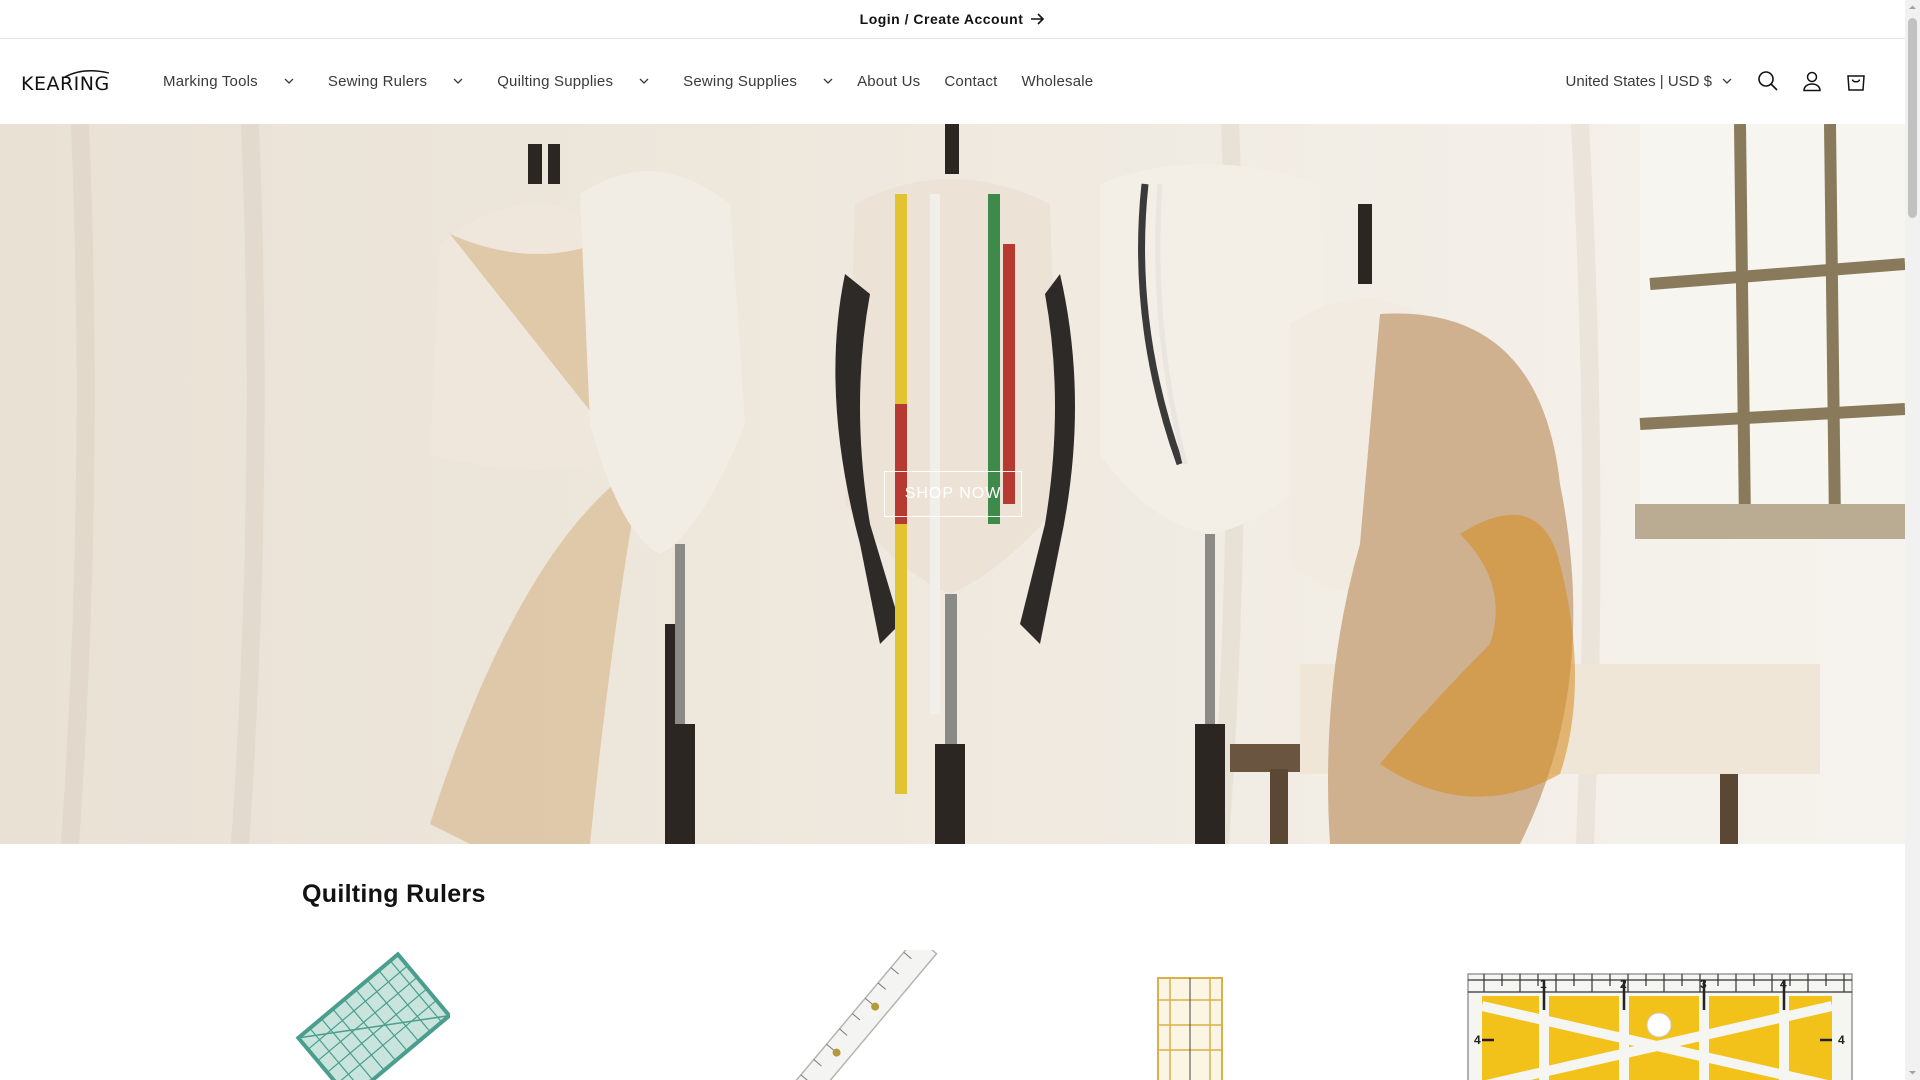  Describe the element at coordinates (1703, 984) in the screenshot. I see `svg-text: 3` at that location.